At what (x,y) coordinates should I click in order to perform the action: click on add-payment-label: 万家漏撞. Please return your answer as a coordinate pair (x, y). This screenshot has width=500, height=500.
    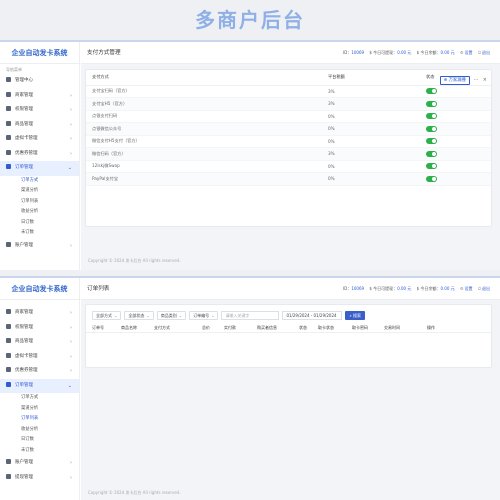
    Looking at the image, I should click on (457, 80).